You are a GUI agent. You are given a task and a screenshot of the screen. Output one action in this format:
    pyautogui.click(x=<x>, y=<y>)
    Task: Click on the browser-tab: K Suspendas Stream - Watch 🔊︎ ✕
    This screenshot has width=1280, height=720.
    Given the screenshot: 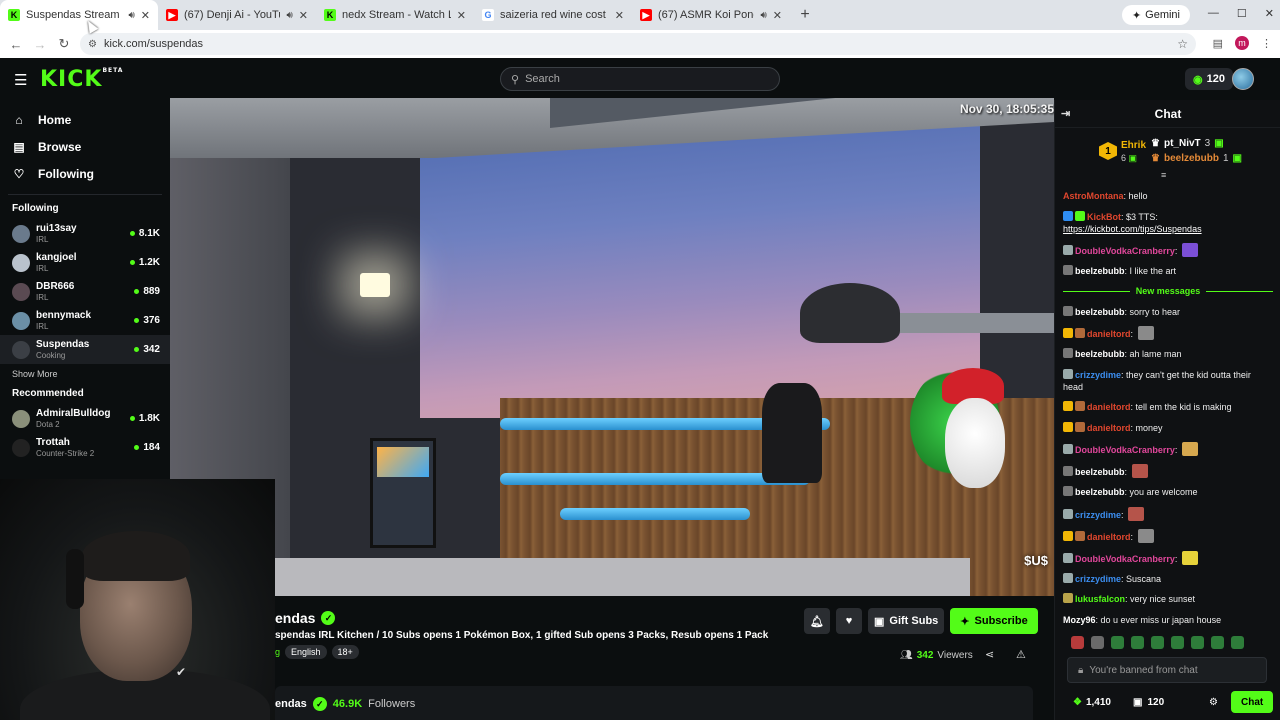 What is the action you would take?
    pyautogui.click(x=79, y=15)
    